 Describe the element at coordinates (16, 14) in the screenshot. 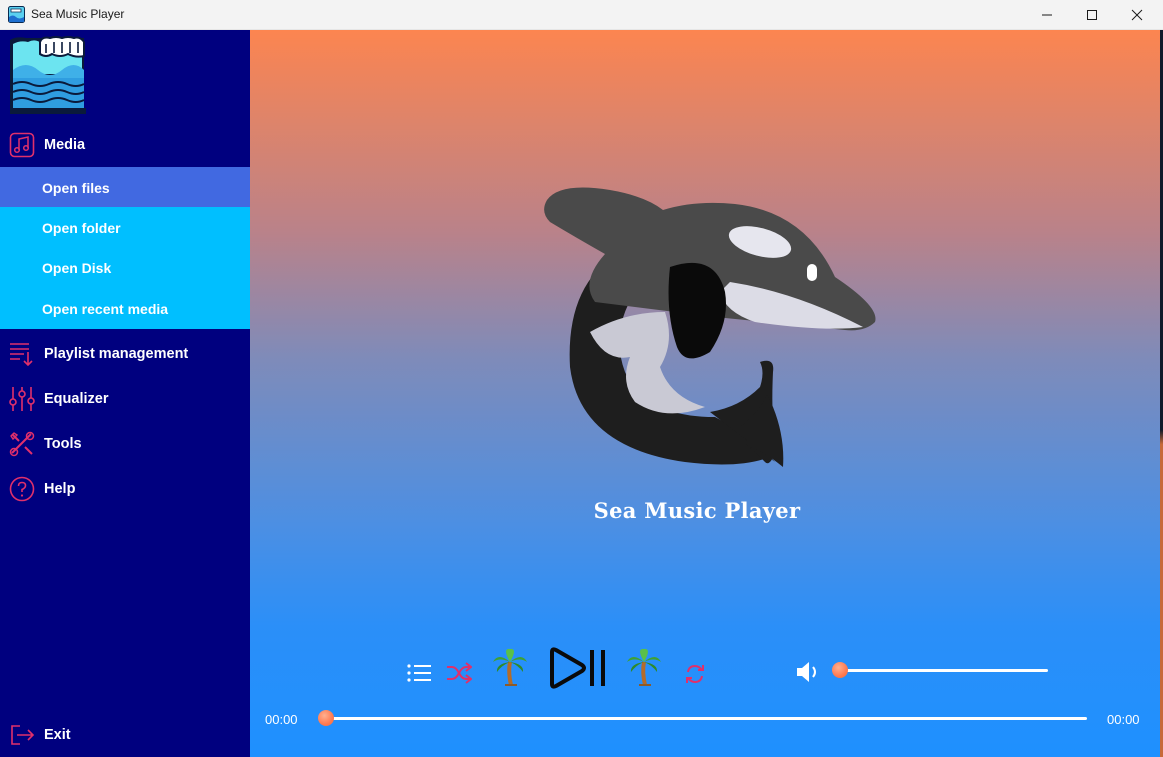

I see `wave-app-icon` at that location.